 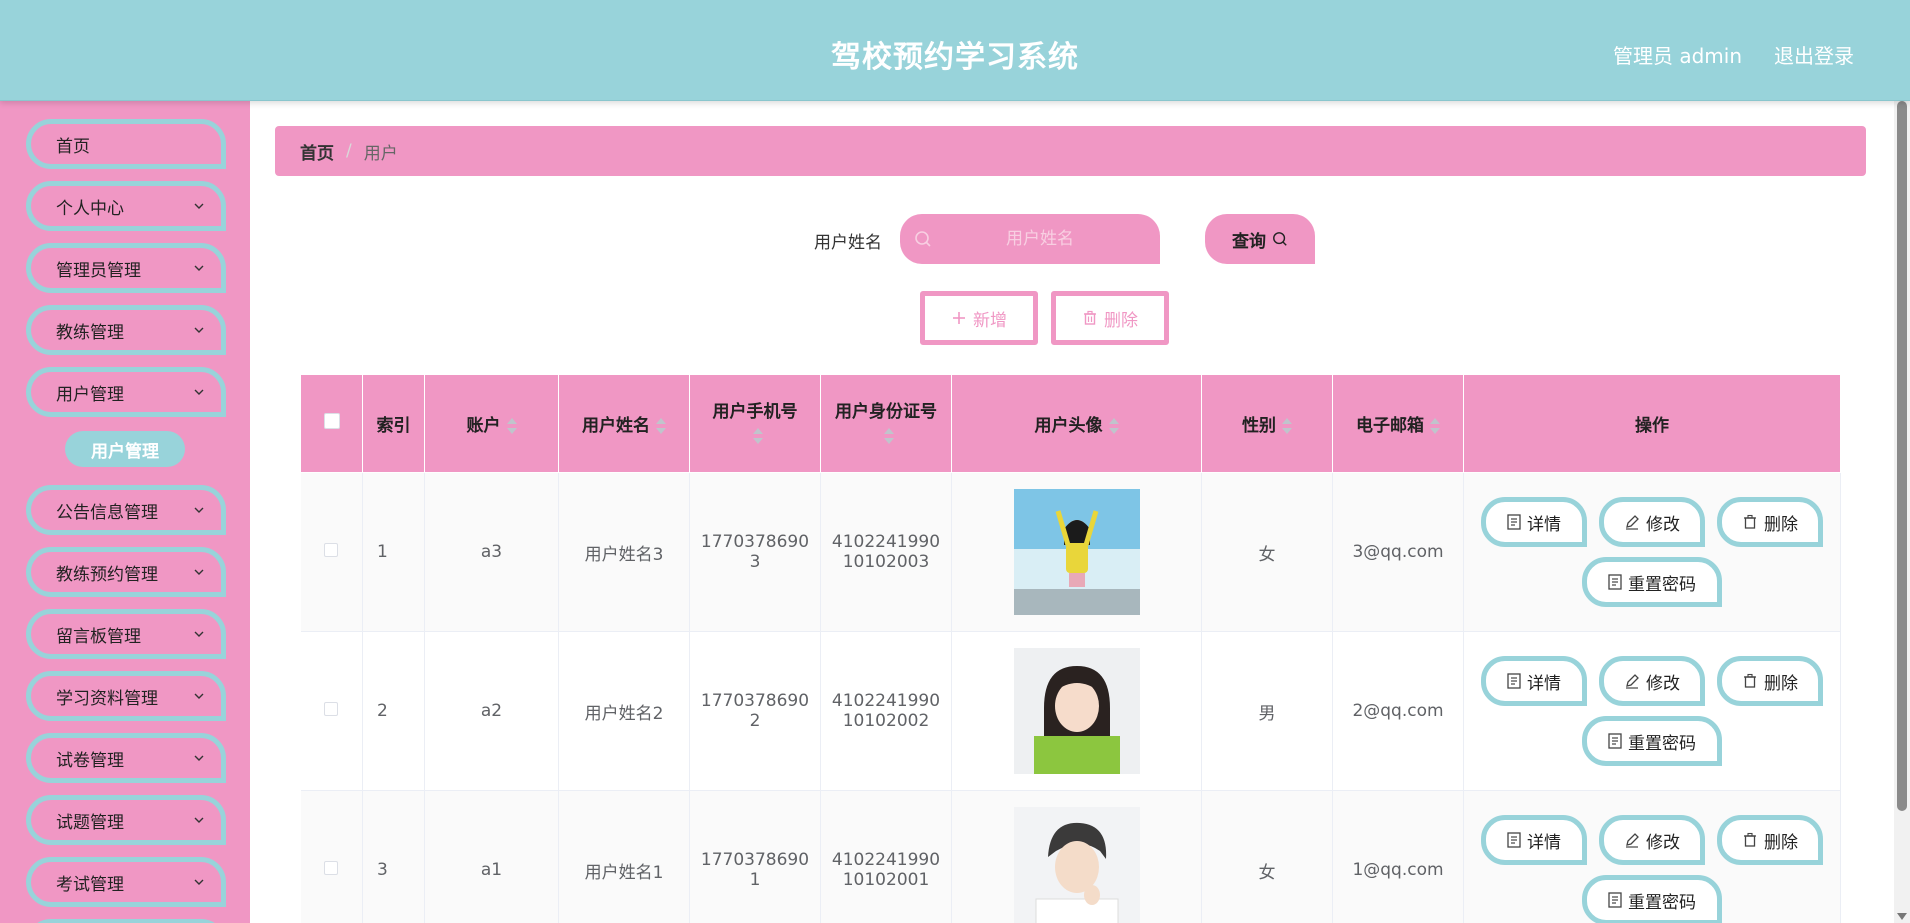 What do you see at coordinates (126, 206) in the screenshot?
I see `sidebar-item-personal-center: 个人中心` at bounding box center [126, 206].